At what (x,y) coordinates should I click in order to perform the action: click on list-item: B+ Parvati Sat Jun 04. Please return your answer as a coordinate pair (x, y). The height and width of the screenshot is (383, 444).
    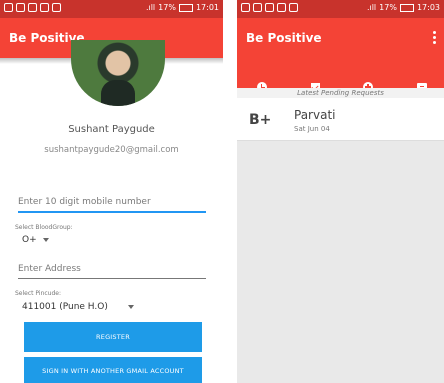
    Looking at the image, I should click on (340, 119).